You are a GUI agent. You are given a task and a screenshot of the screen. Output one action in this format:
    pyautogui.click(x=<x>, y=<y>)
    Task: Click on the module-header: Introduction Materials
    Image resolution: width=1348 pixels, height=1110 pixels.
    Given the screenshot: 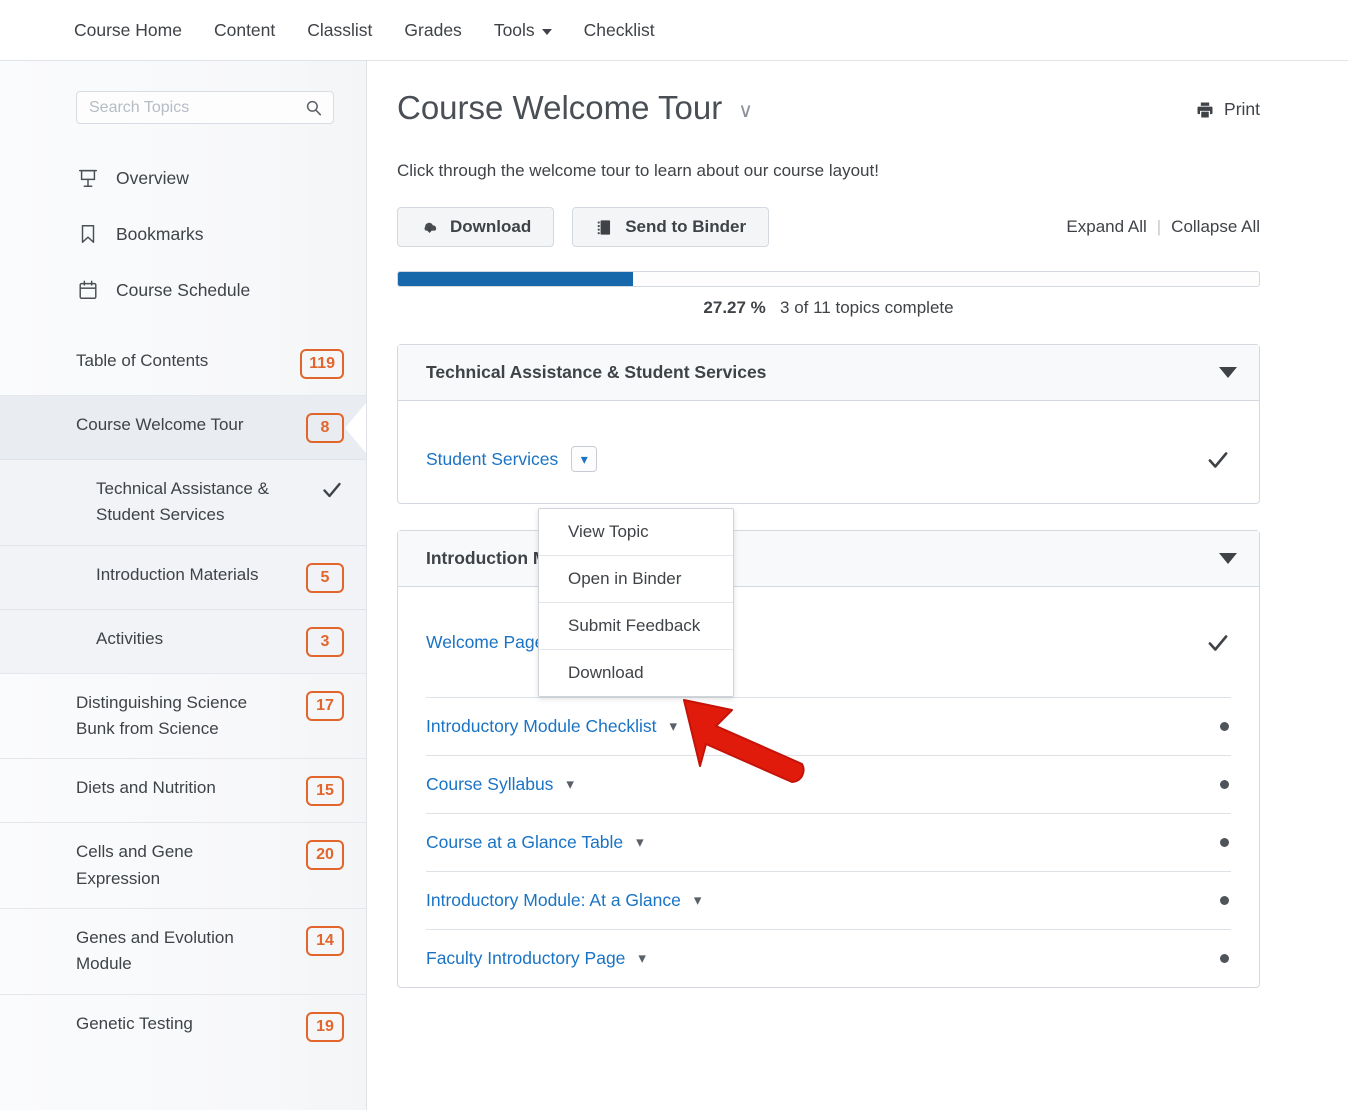 What is the action you would take?
    pyautogui.click(x=828, y=559)
    